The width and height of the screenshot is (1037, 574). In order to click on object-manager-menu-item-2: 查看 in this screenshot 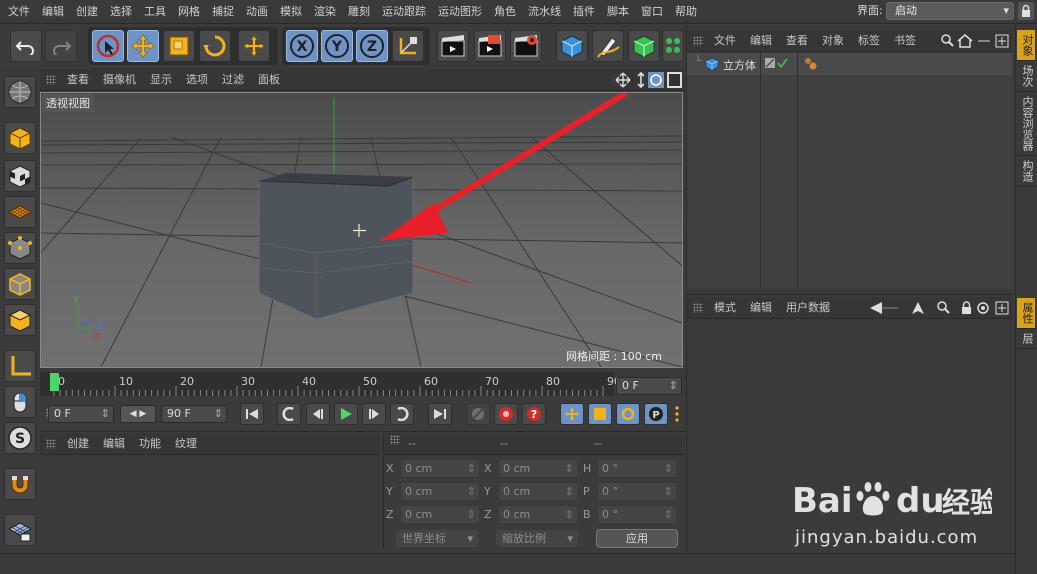, I will do `click(797, 41)`.